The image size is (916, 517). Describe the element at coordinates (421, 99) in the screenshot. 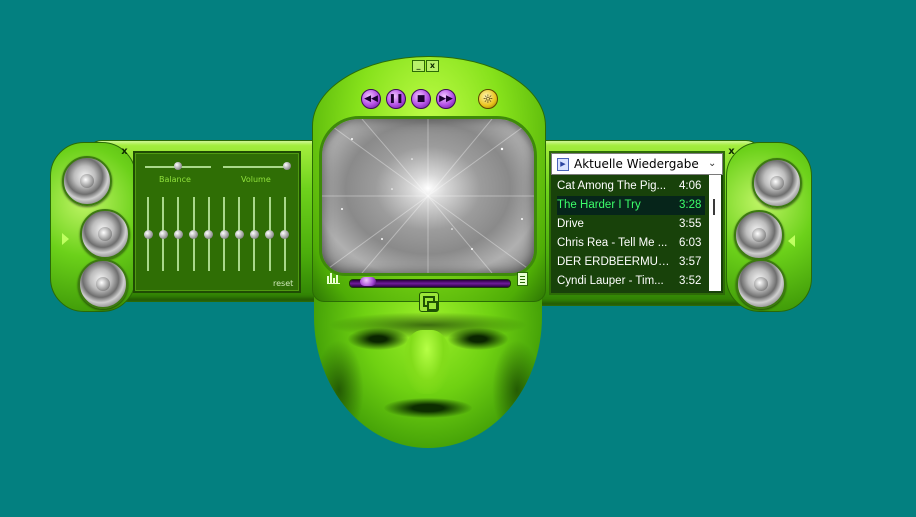

I see `stop-icon: ■` at that location.